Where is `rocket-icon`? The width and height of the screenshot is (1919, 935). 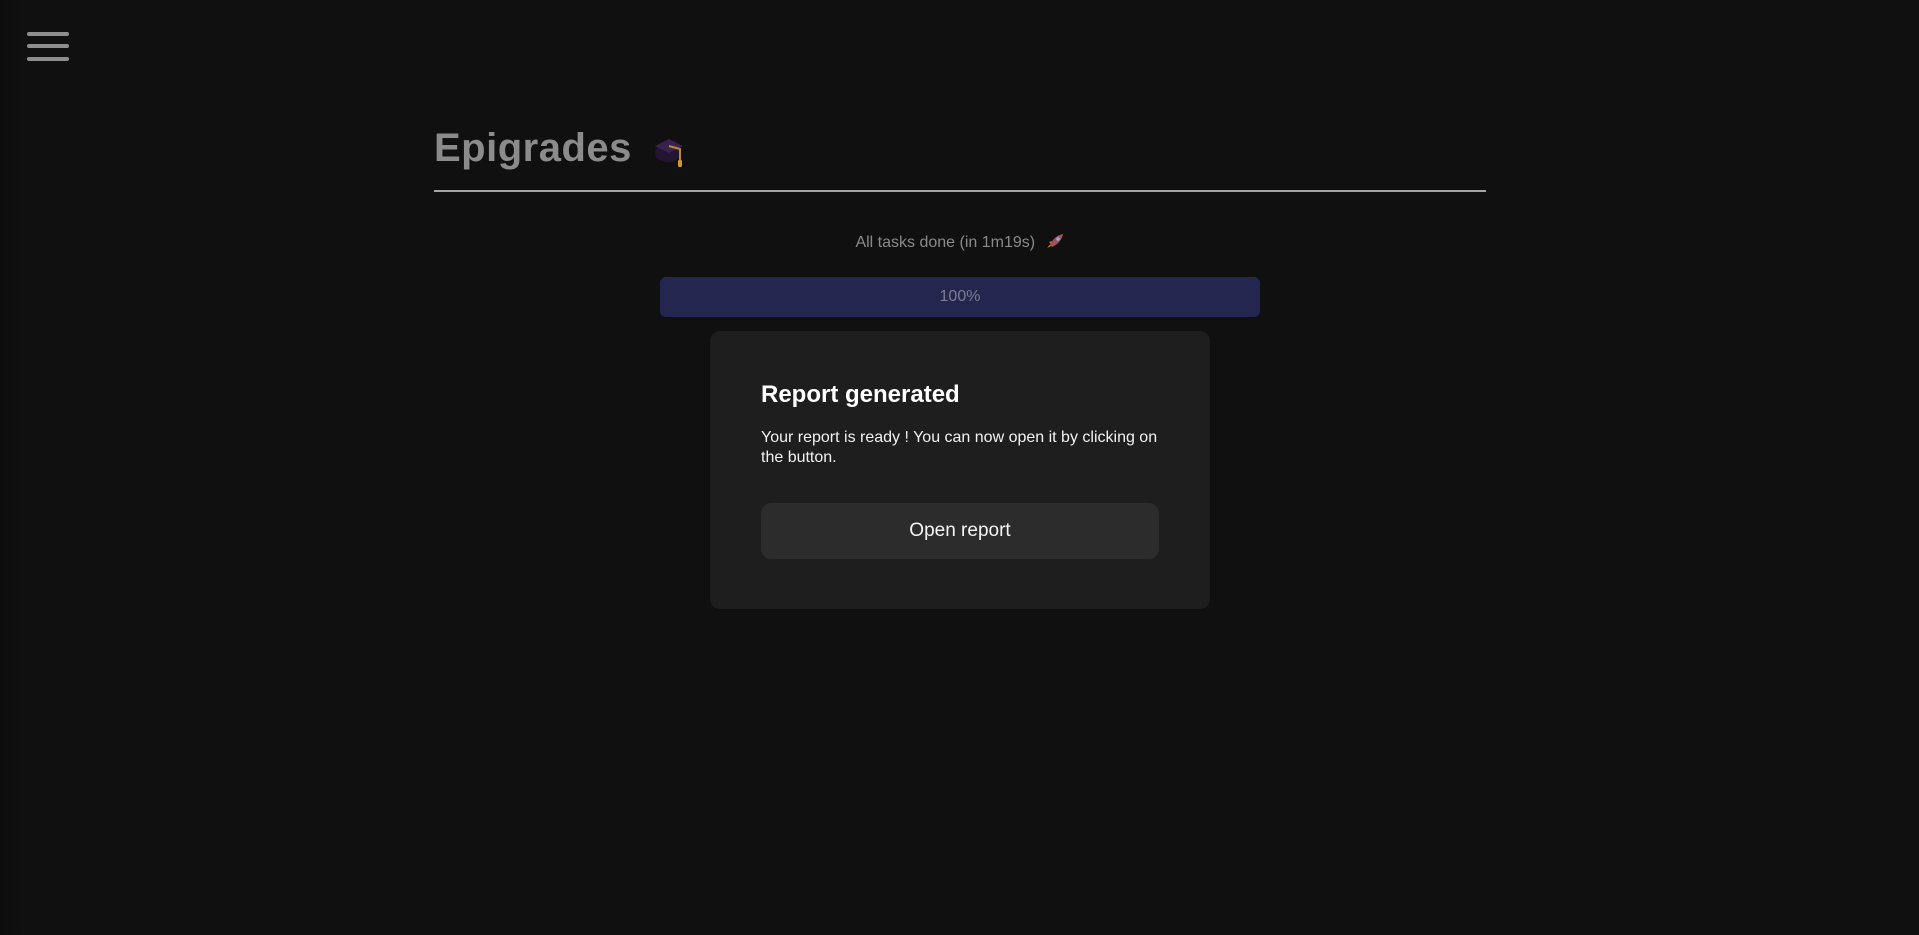 rocket-icon is located at coordinates (1054, 241).